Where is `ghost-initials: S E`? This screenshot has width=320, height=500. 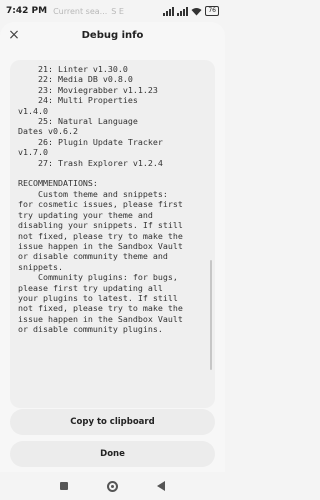 ghost-initials: S E is located at coordinates (117, 11).